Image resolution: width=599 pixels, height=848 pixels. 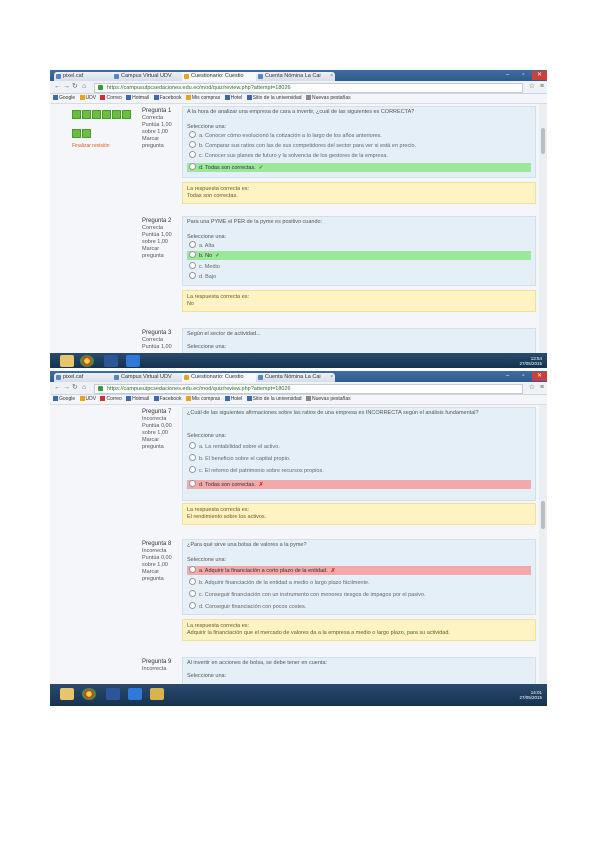 What do you see at coordinates (359, 266) in the screenshot?
I see `answer-option: c. Medio` at bounding box center [359, 266].